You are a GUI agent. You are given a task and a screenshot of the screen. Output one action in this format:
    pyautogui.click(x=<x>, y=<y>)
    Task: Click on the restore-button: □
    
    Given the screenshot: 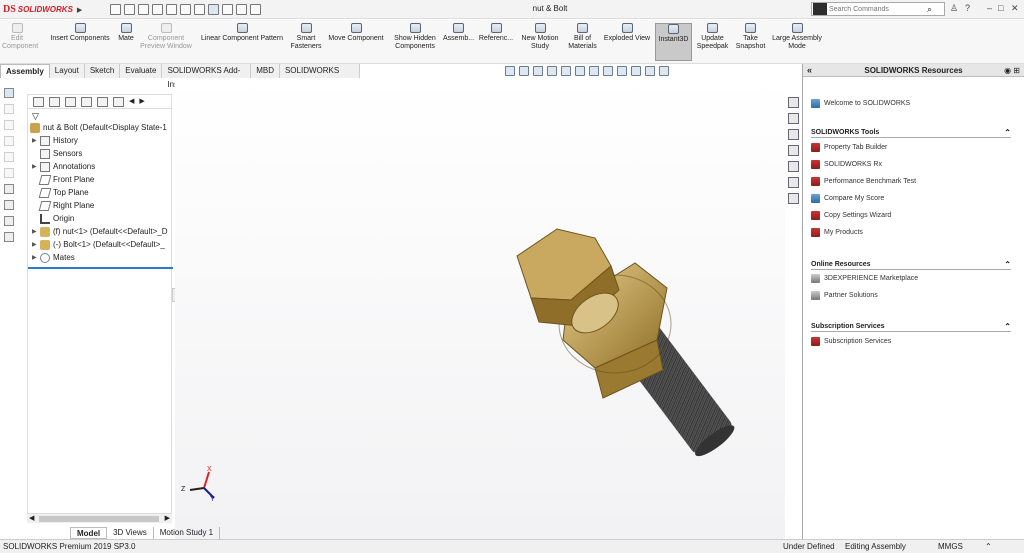 What is the action you would take?
    pyautogui.click(x=1000, y=8)
    